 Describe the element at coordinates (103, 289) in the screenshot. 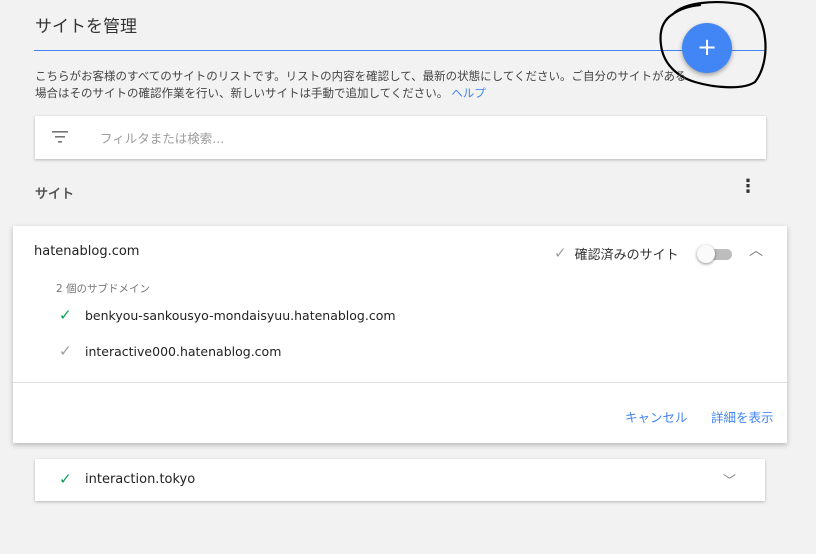

I see `subdomain-count: 2 個のサブドメイン` at that location.